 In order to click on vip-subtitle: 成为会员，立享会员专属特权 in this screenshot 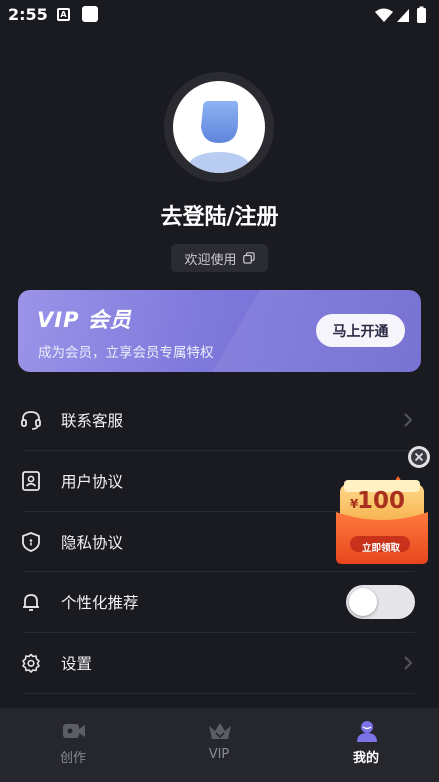, I will do `click(126, 353)`.